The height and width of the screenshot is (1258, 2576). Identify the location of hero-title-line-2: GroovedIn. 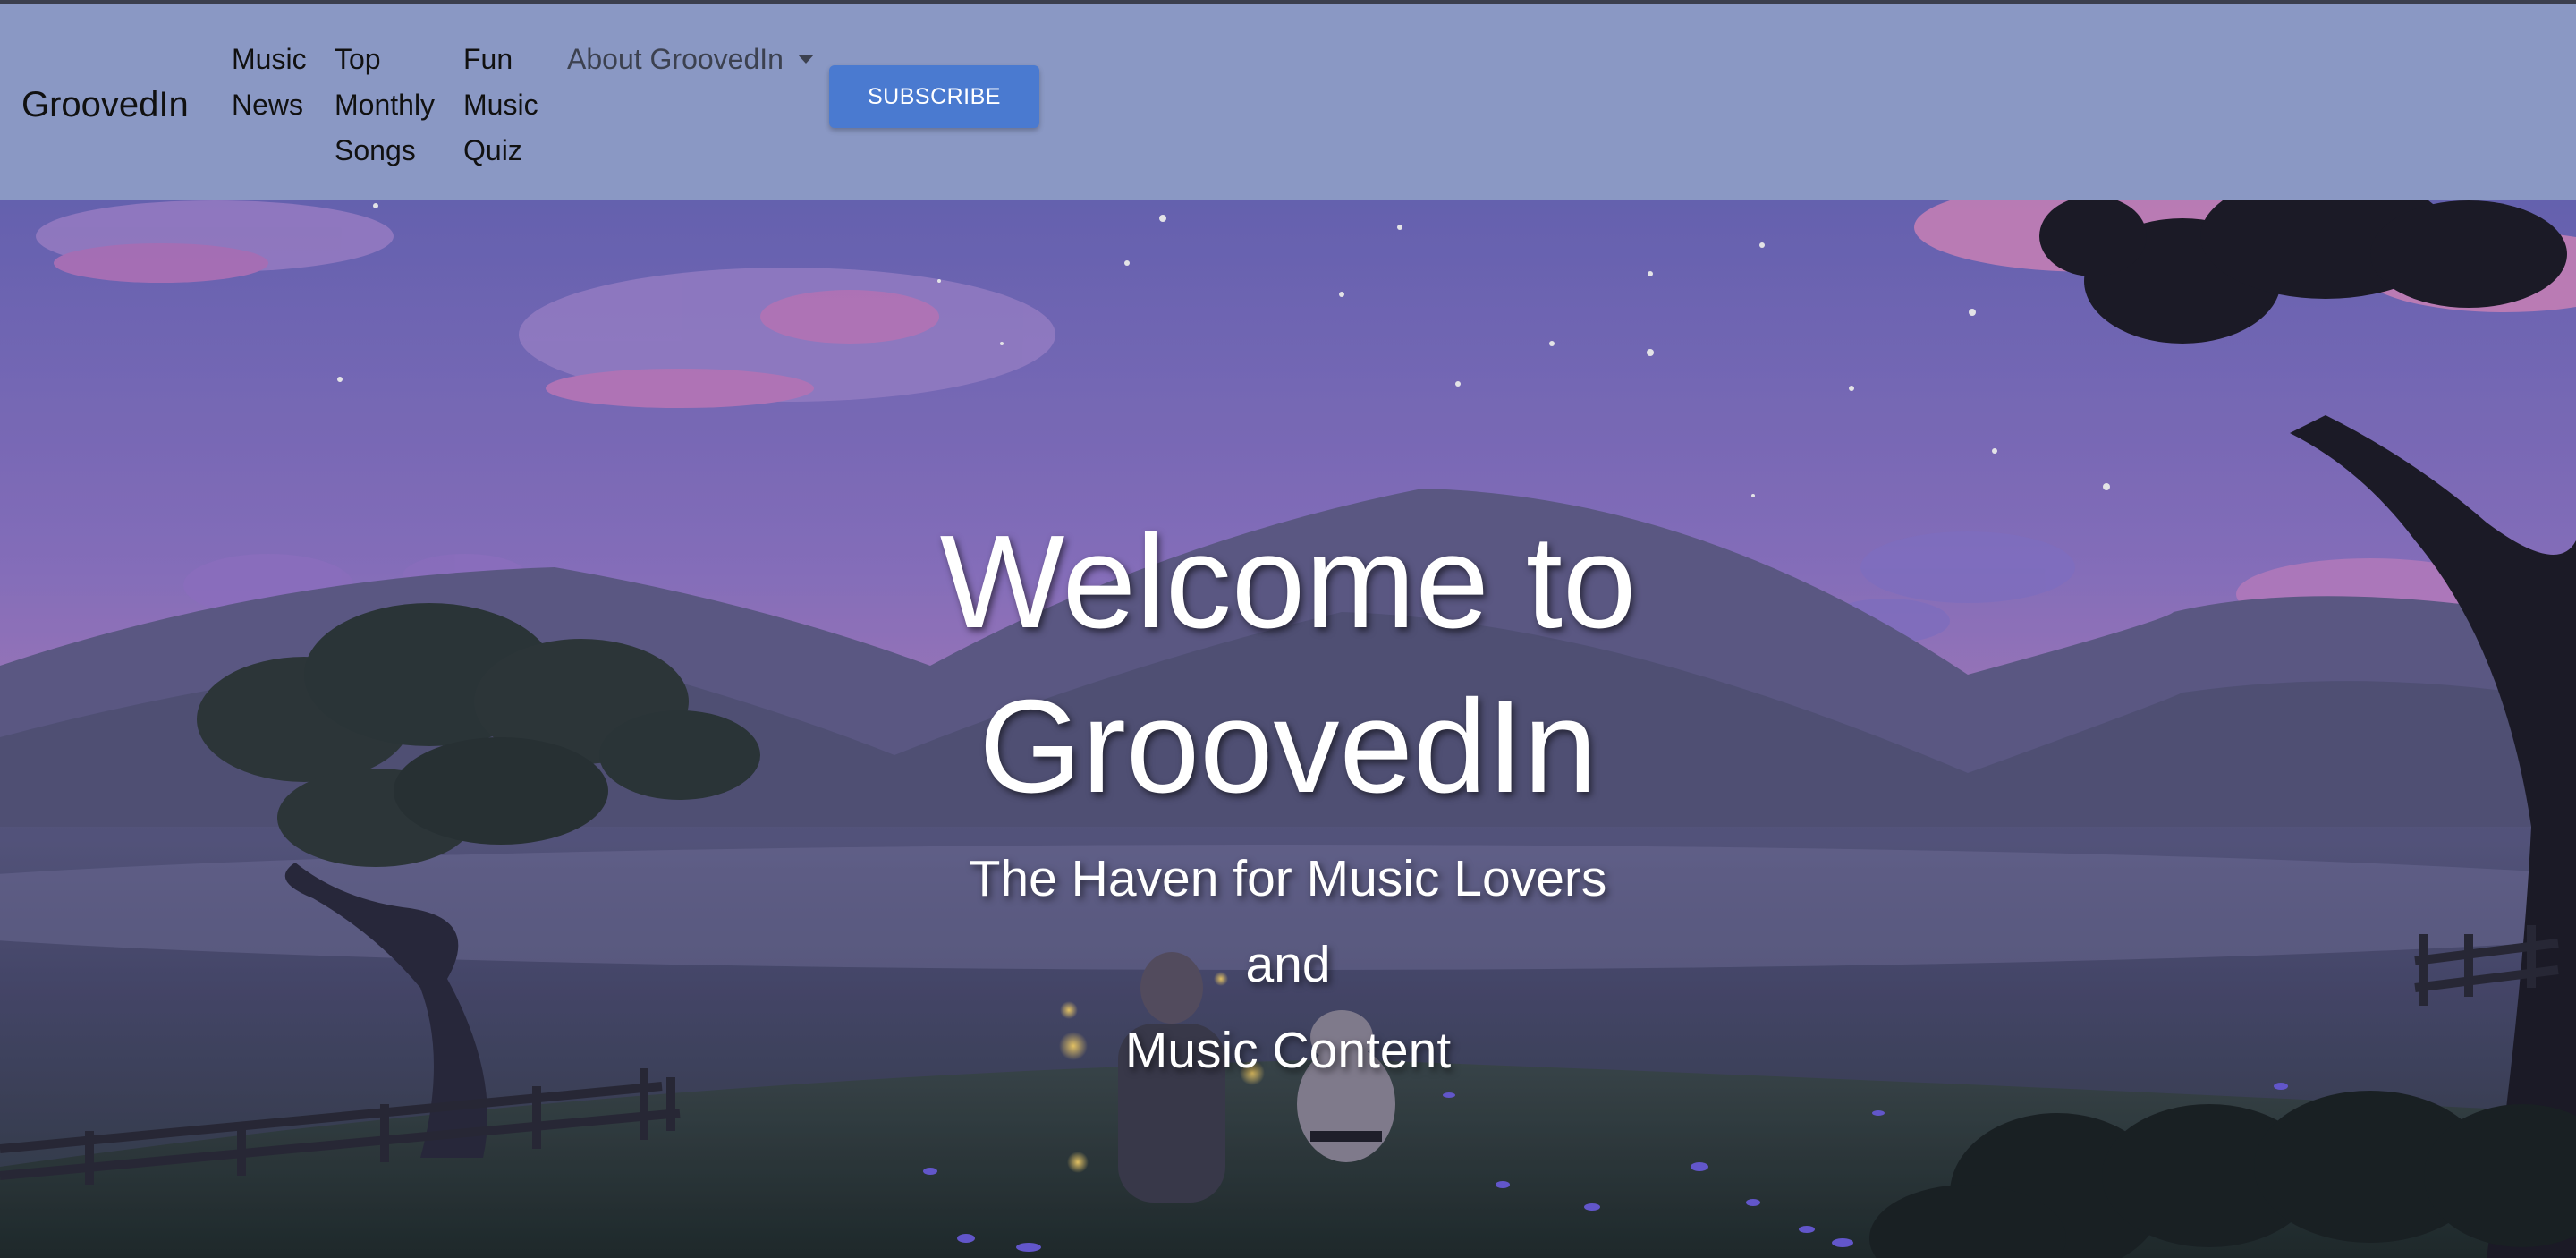
(1288, 746).